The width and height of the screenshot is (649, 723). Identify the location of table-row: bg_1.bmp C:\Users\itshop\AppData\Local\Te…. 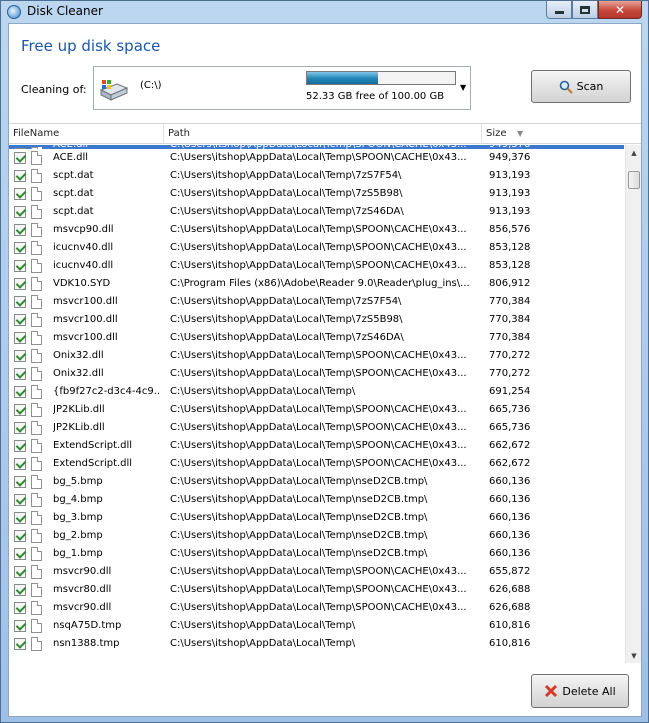
(316, 554).